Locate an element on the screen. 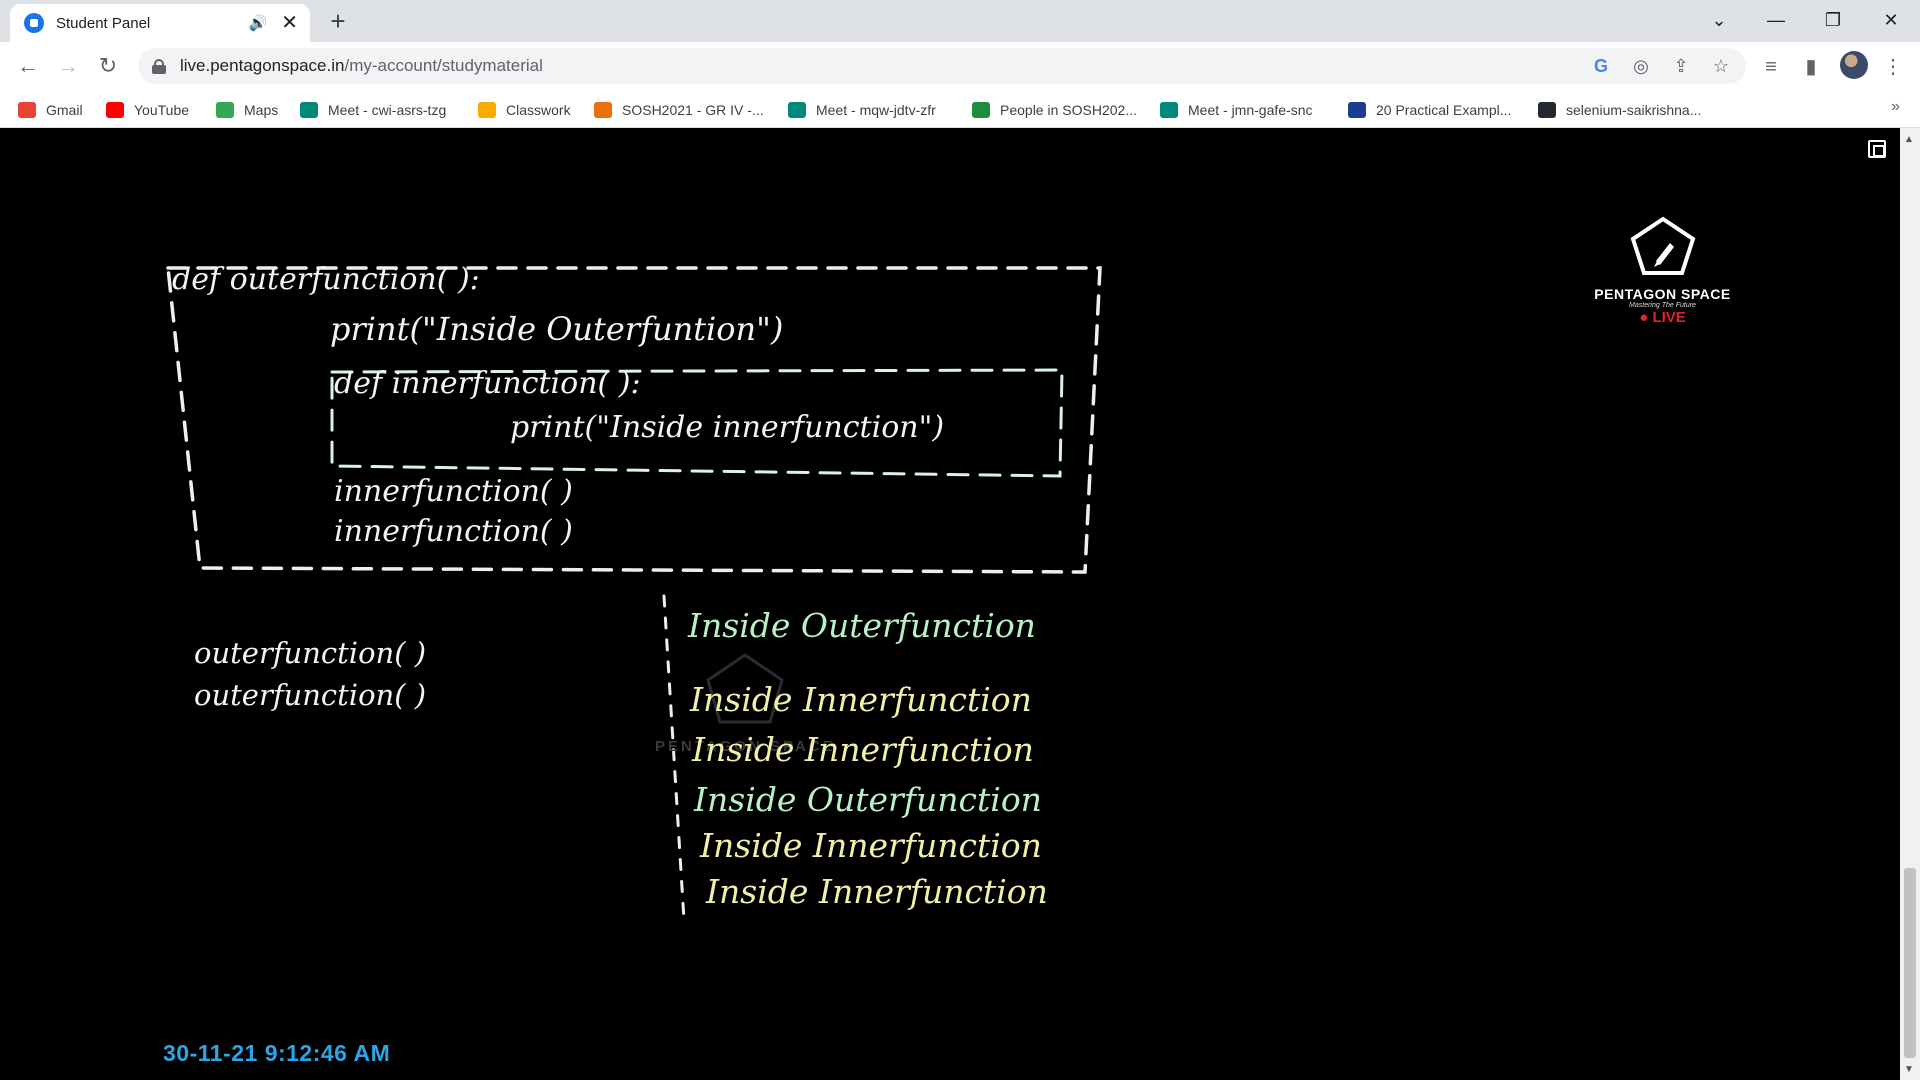 Image resolution: width=1920 pixels, height=1080 pixels. live-label: LIVE is located at coordinates (1669, 317).